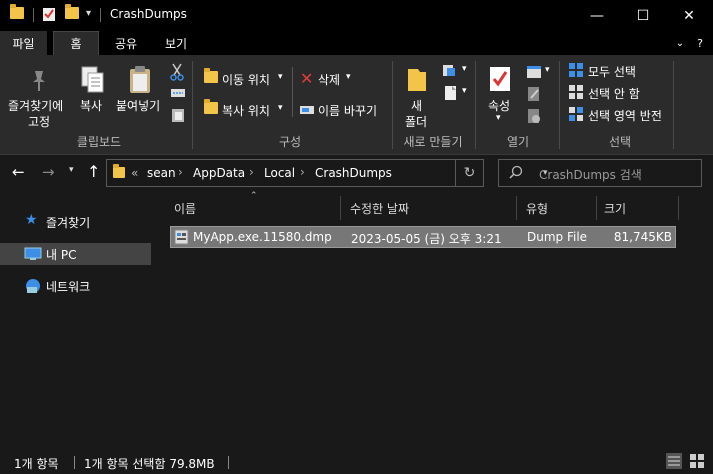  Describe the element at coordinates (674, 462) in the screenshot. I see `details-view-icon` at that location.